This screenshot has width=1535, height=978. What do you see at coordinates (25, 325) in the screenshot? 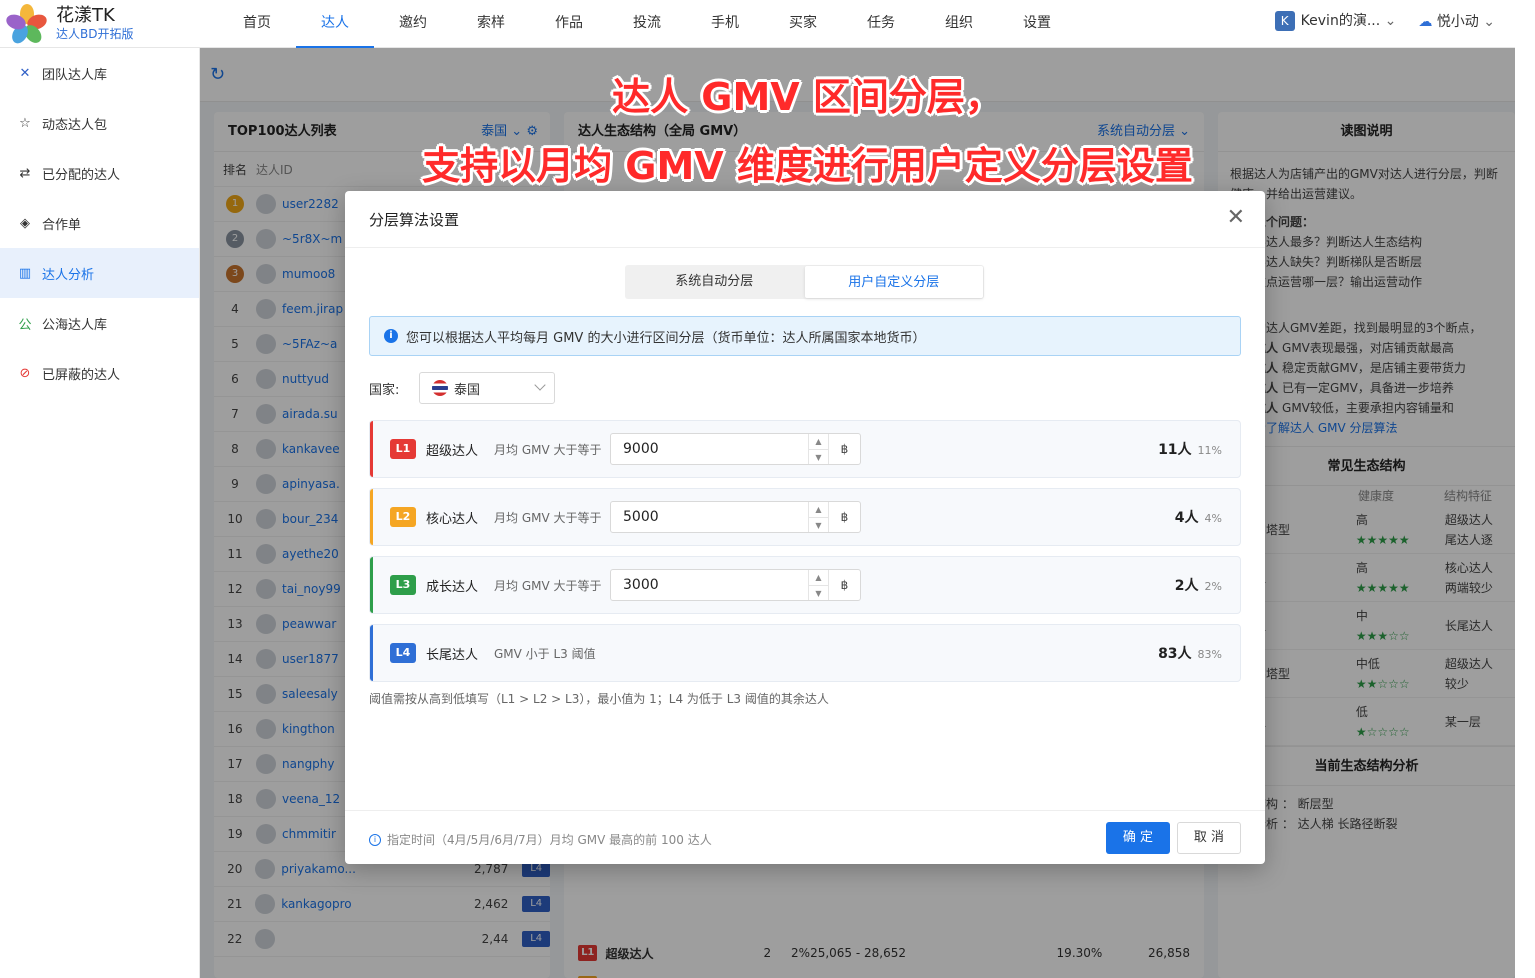
I see `pool-icon: 公` at bounding box center [25, 325].